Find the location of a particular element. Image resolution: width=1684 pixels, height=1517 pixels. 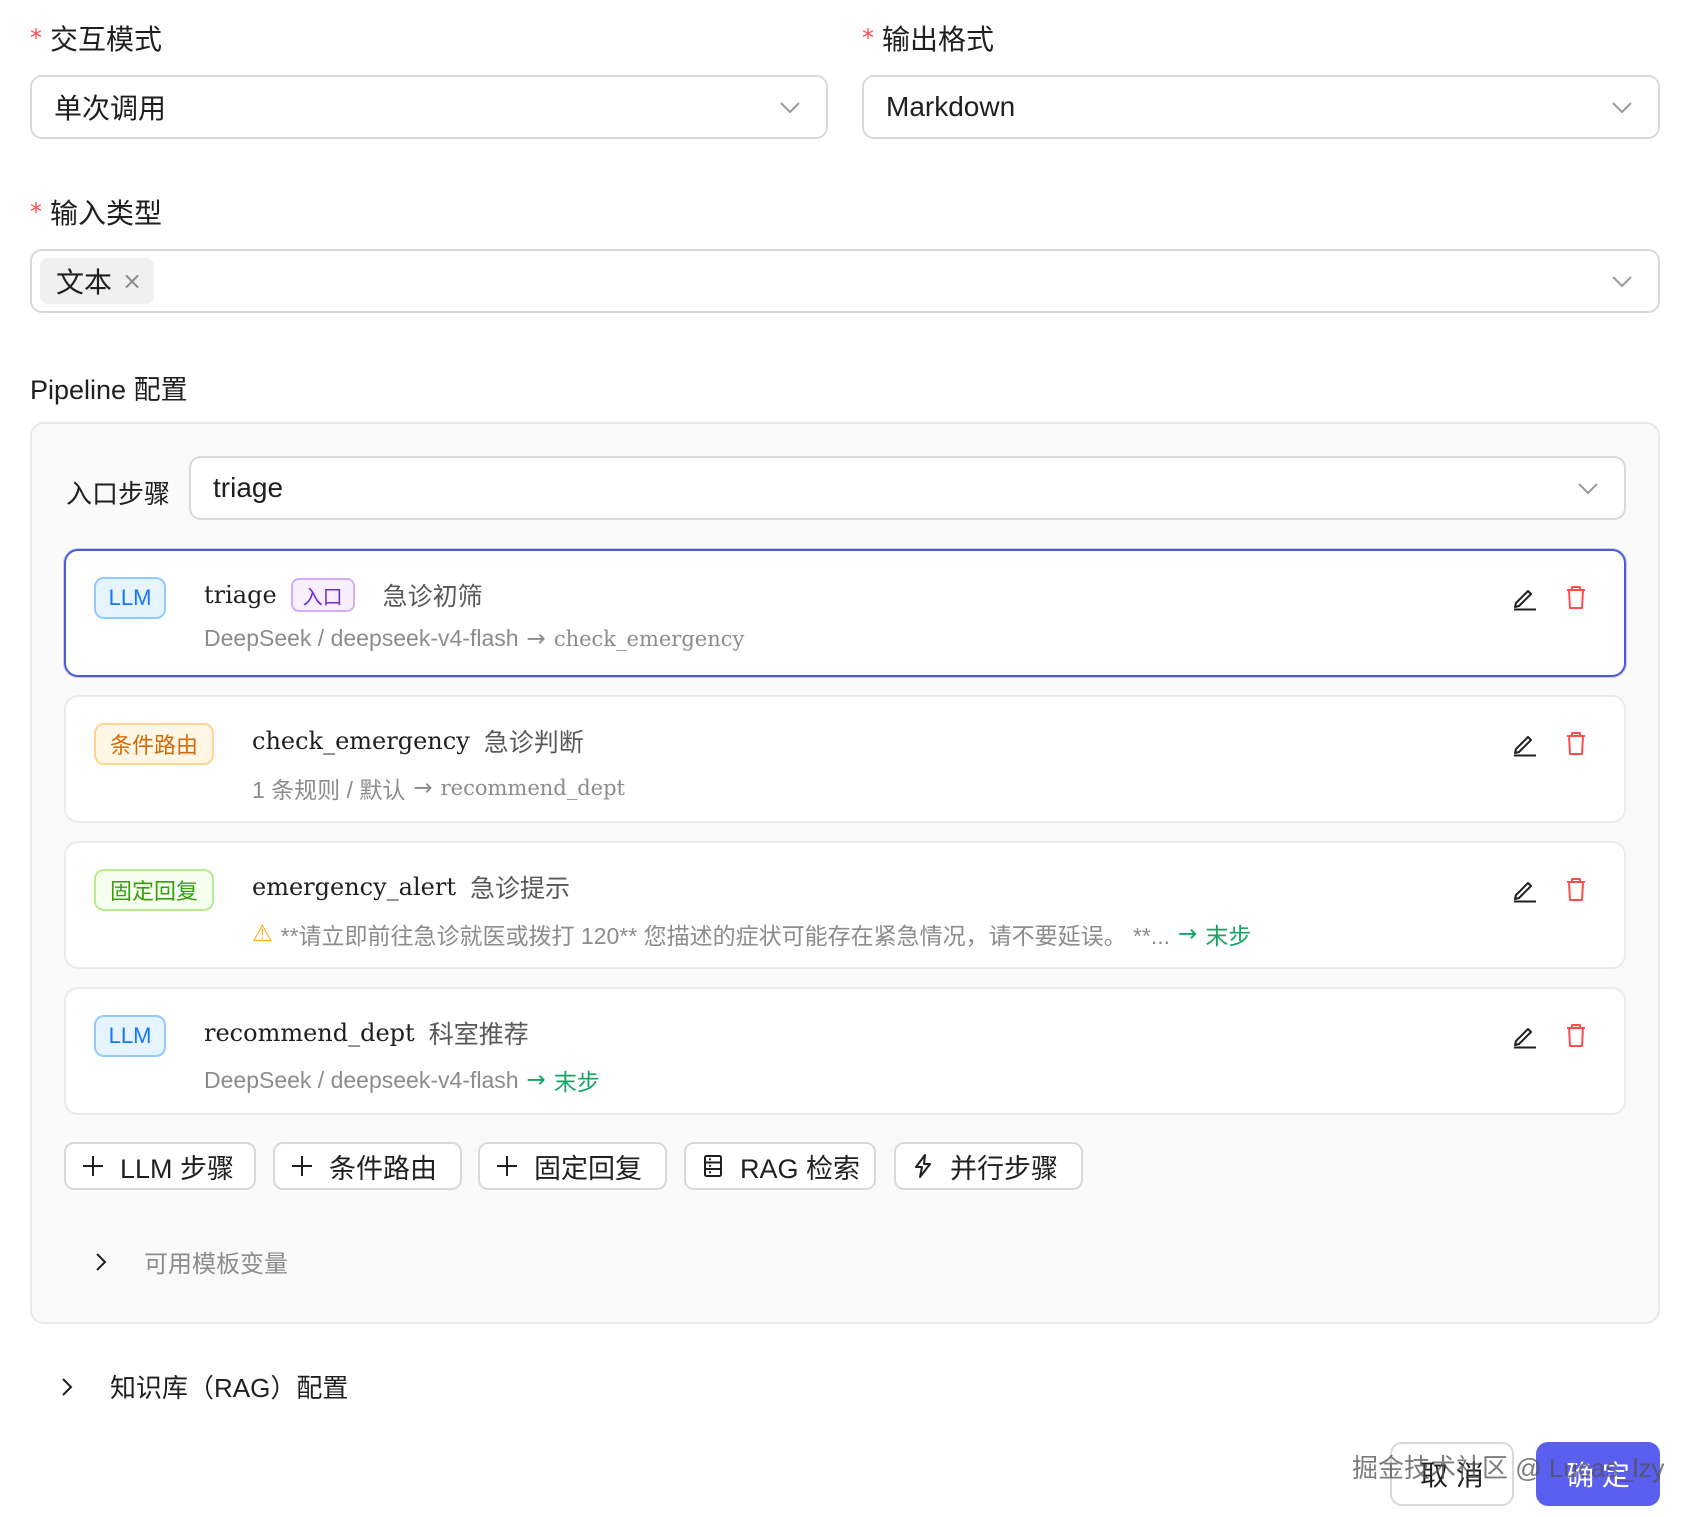

lightning-icon is located at coordinates (923, 1166).